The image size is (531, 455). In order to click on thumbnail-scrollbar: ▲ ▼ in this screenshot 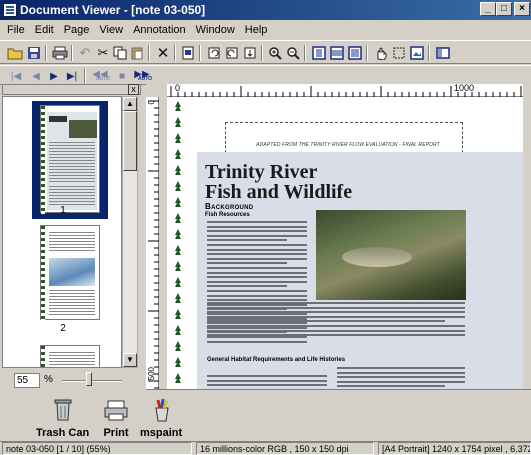, I will do `click(130, 232)`.